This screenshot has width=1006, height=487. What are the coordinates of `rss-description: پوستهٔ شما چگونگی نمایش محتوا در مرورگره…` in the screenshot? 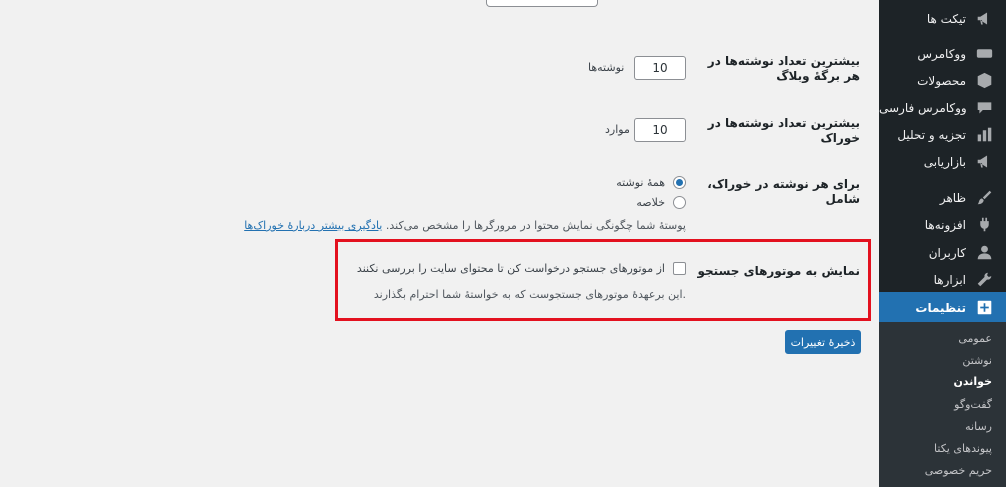 It's located at (465, 225).